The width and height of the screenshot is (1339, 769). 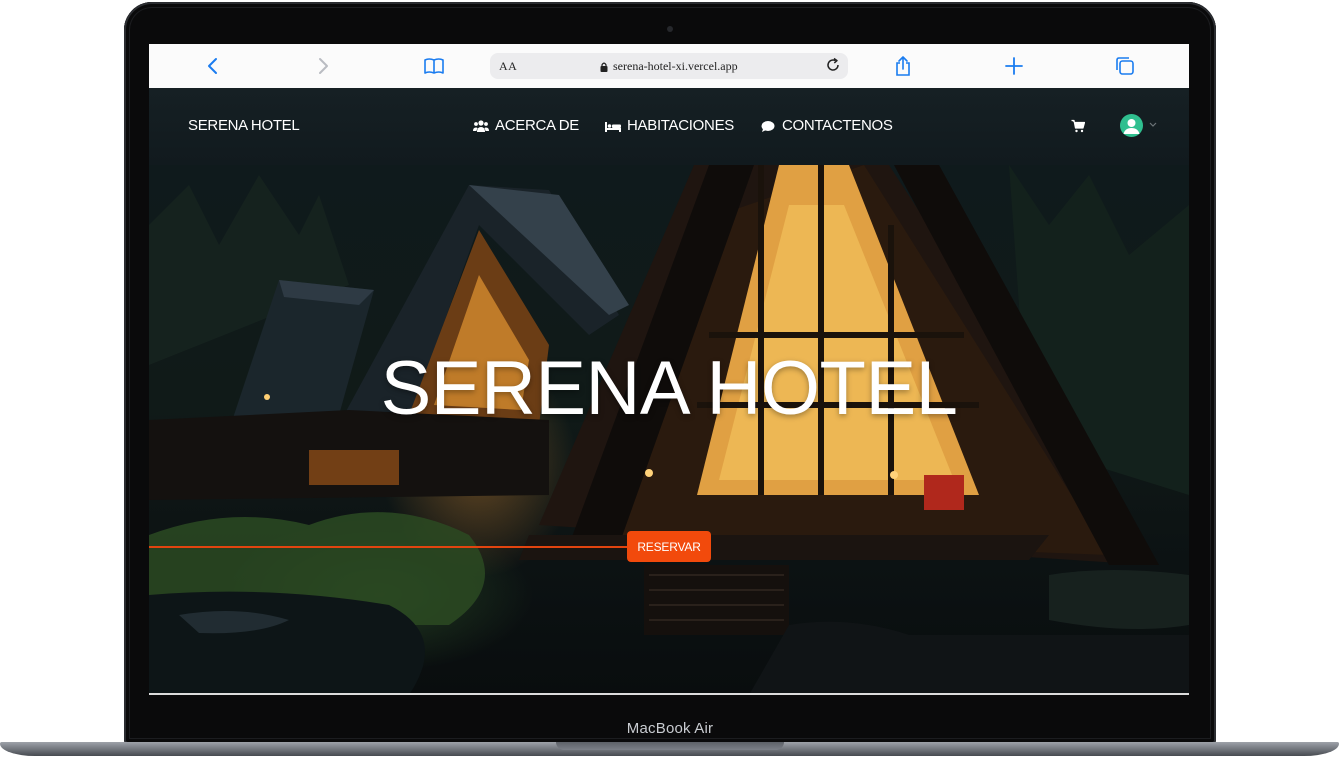 What do you see at coordinates (1014, 66) in the screenshot?
I see `new-tab-icon` at bounding box center [1014, 66].